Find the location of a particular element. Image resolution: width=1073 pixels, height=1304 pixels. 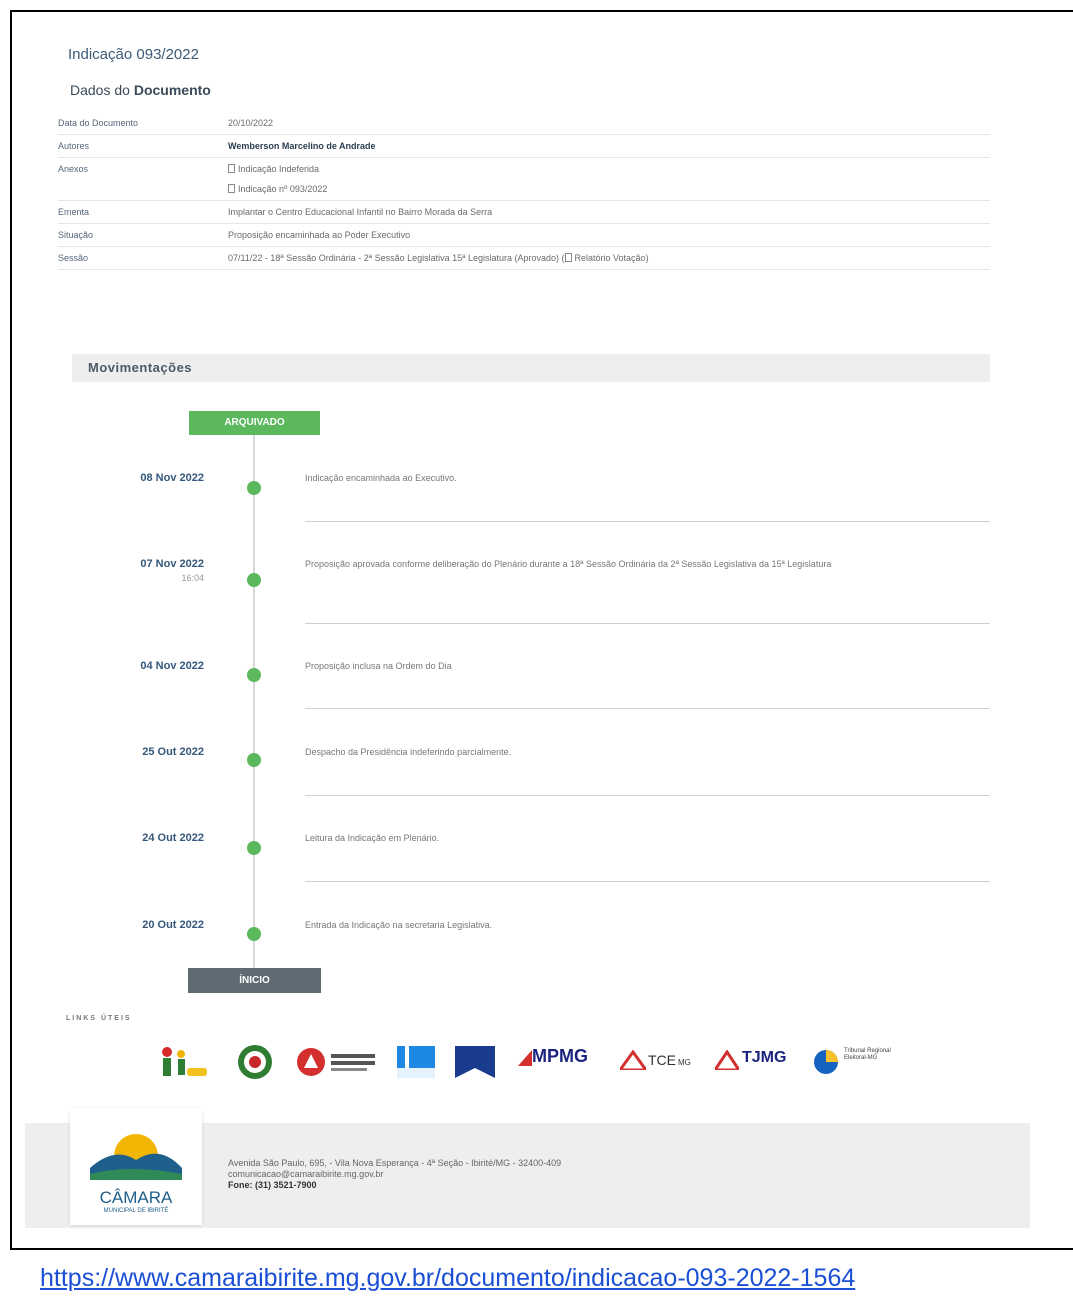

meta-row-authors: Autores Wemberson Marcelino de Andrade is located at coordinates (524, 146).